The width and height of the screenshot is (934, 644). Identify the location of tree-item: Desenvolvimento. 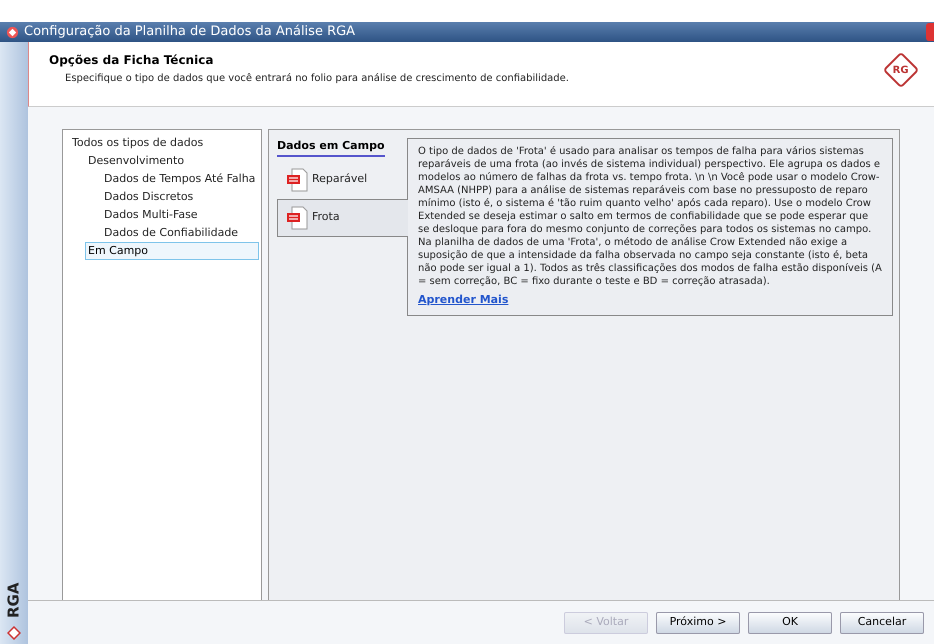
(172, 161).